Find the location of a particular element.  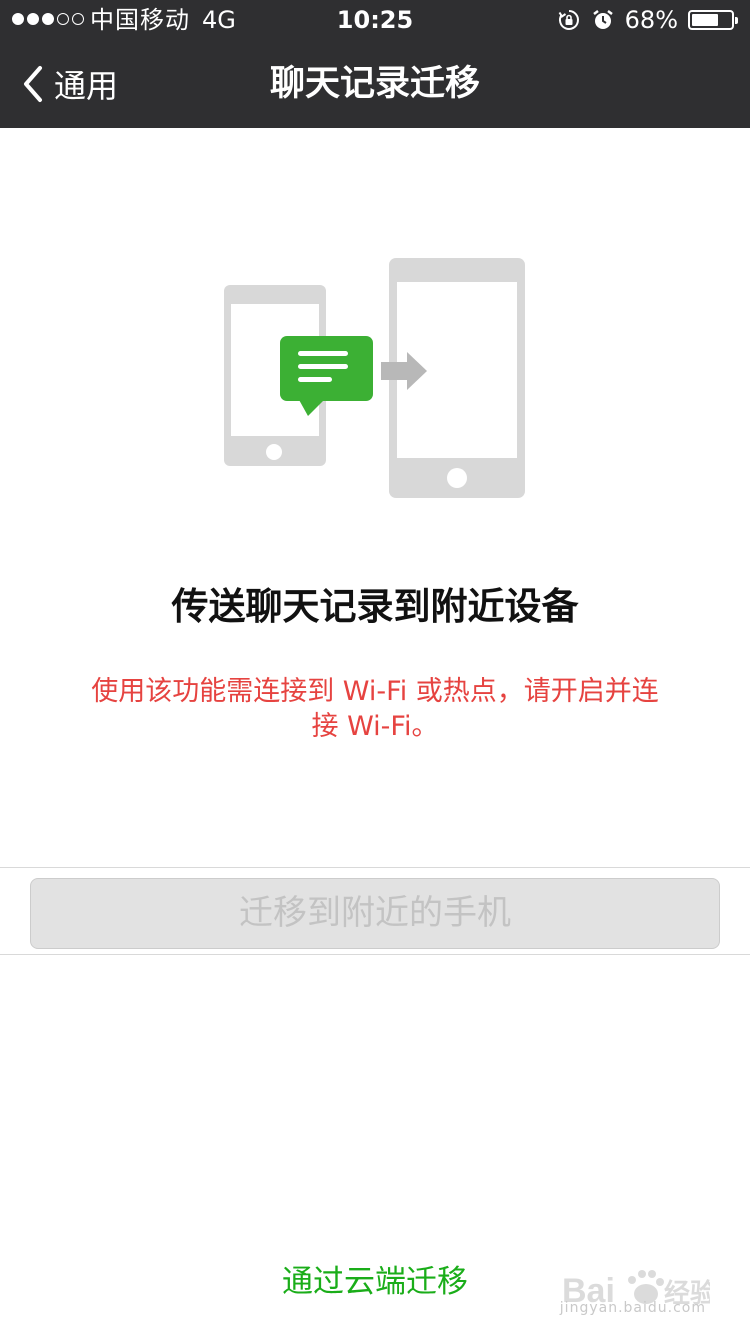

migrate-to-nearby-phone-button: 迁移到附近的手机 is located at coordinates (375, 913).